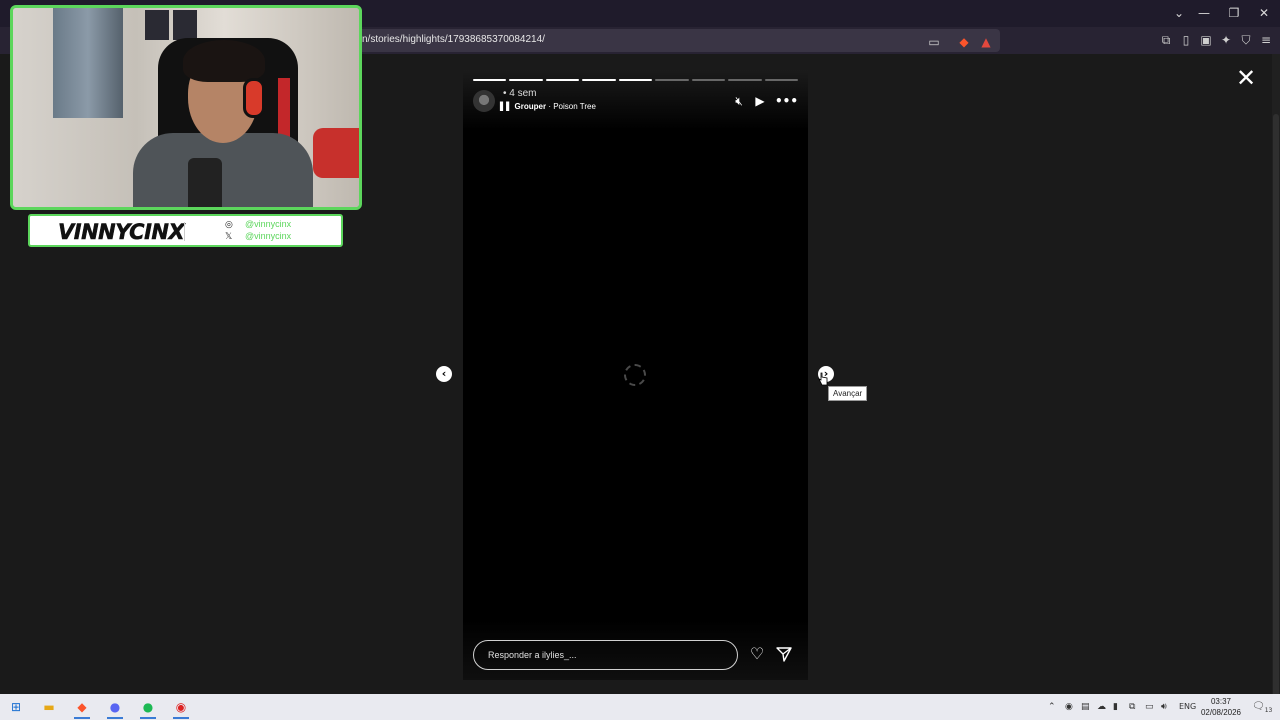 Image resolution: width=1280 pixels, height=720 pixels. What do you see at coordinates (224, 61) in the screenshot?
I see `webcam-person-hair` at bounding box center [224, 61].